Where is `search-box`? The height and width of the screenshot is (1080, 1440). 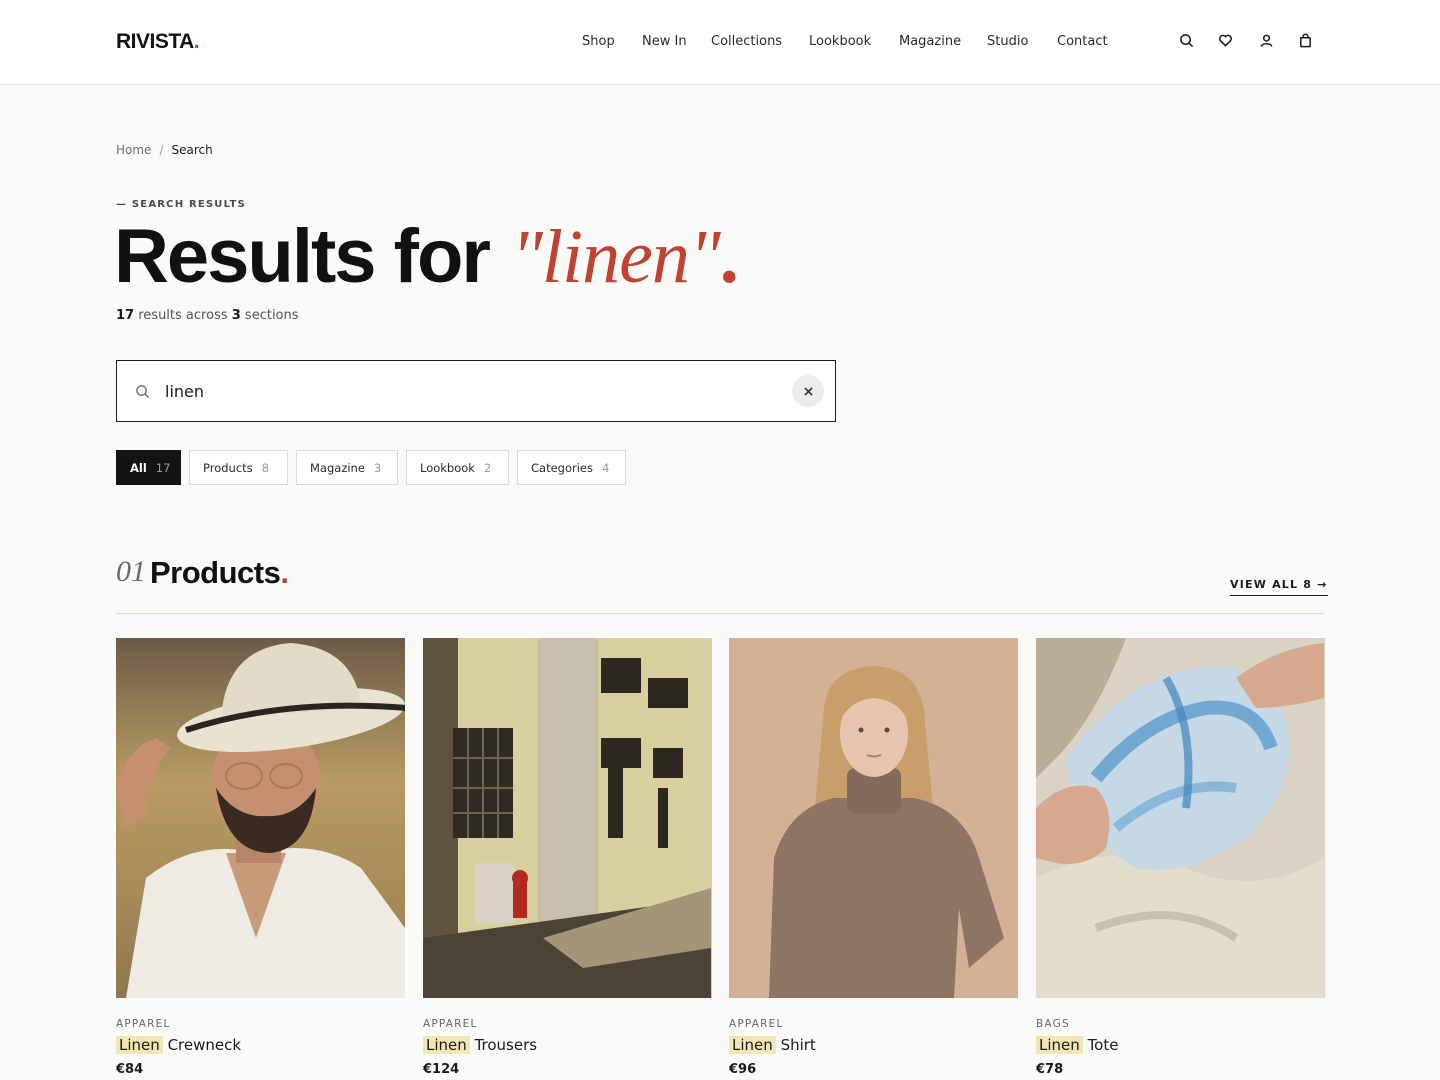
search-box is located at coordinates (476, 391).